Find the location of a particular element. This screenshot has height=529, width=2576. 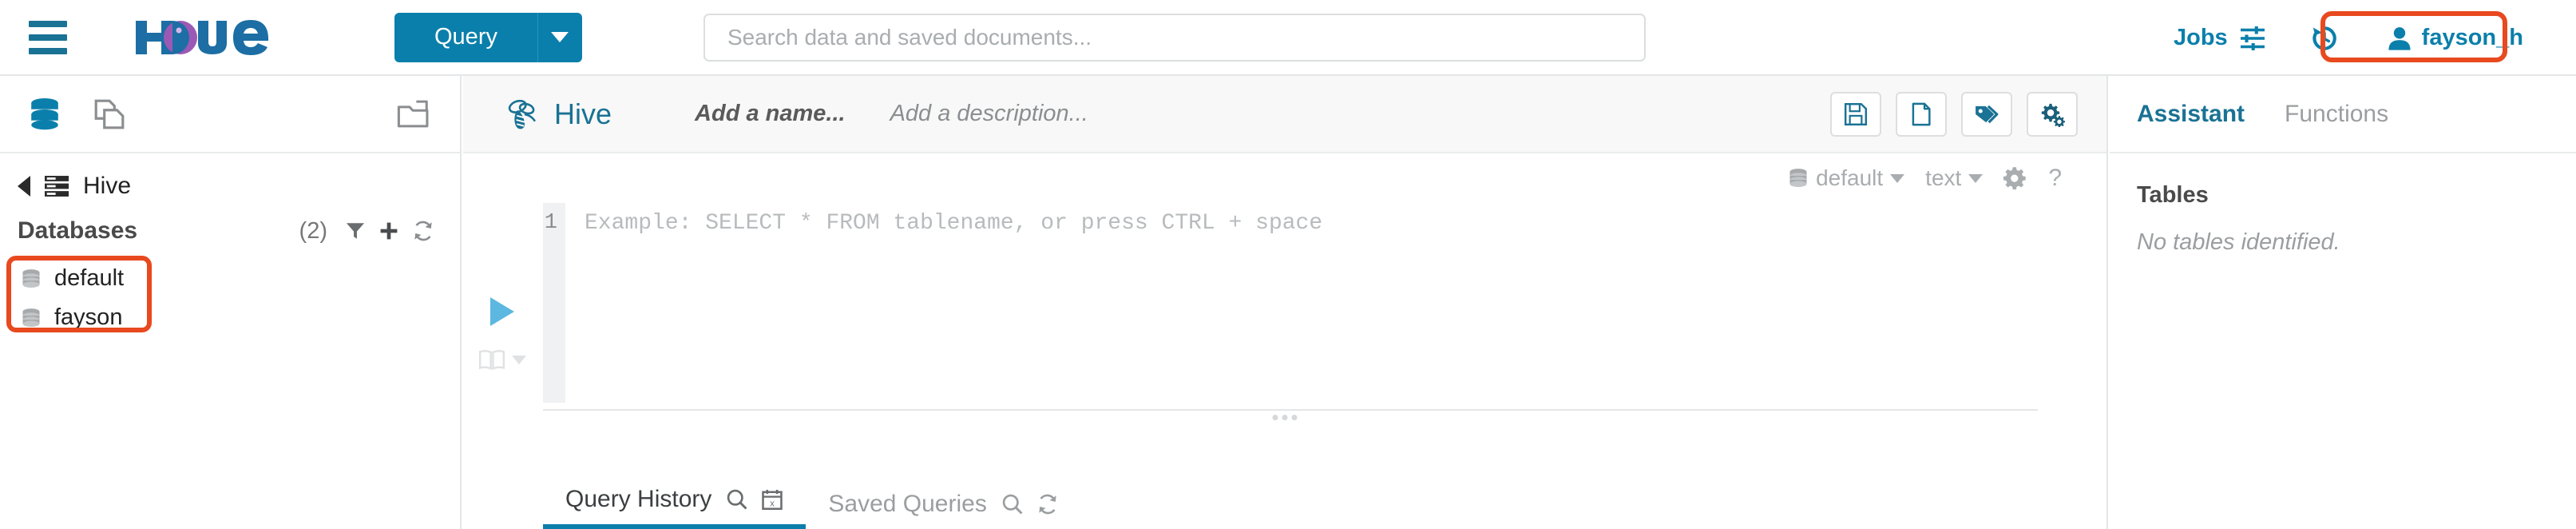

database-name: fayson is located at coordinates (88, 317).